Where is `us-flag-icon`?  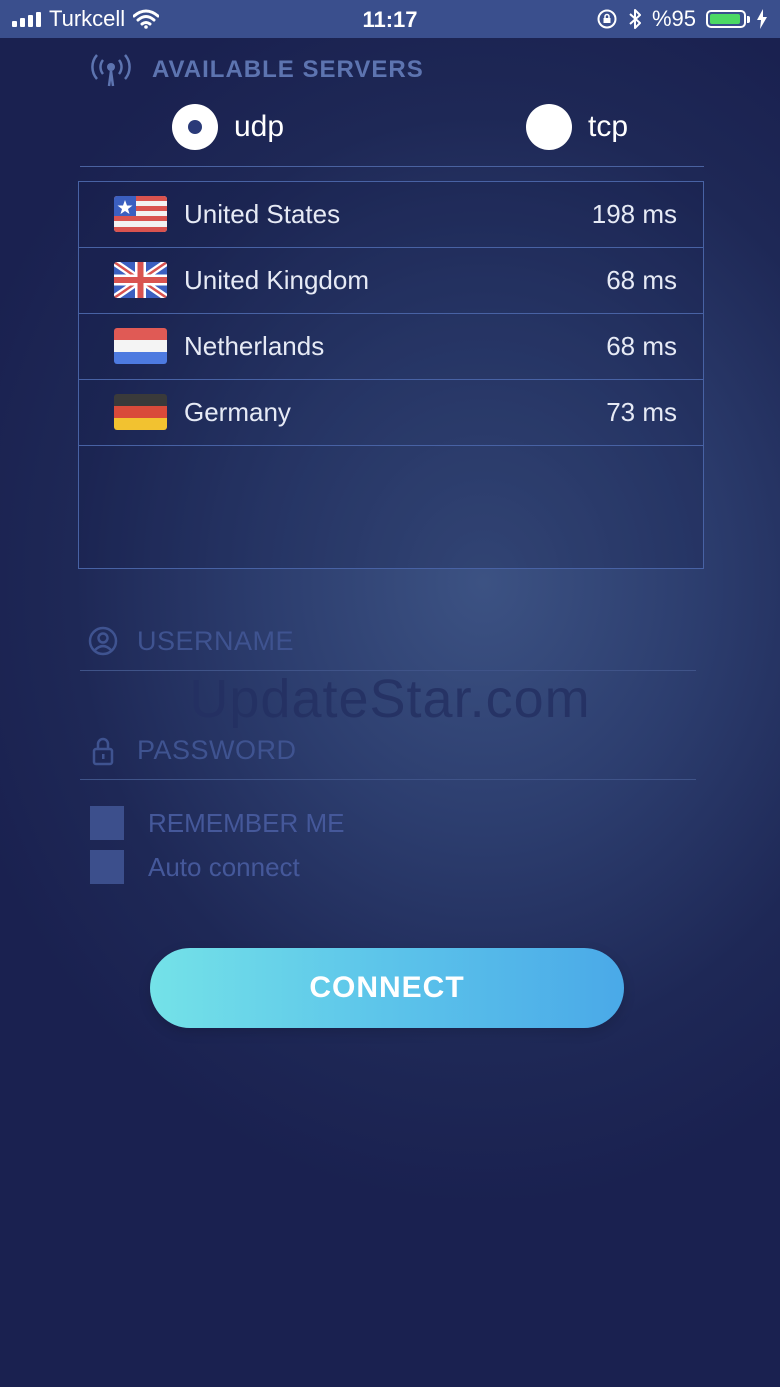
us-flag-icon is located at coordinates (140, 214).